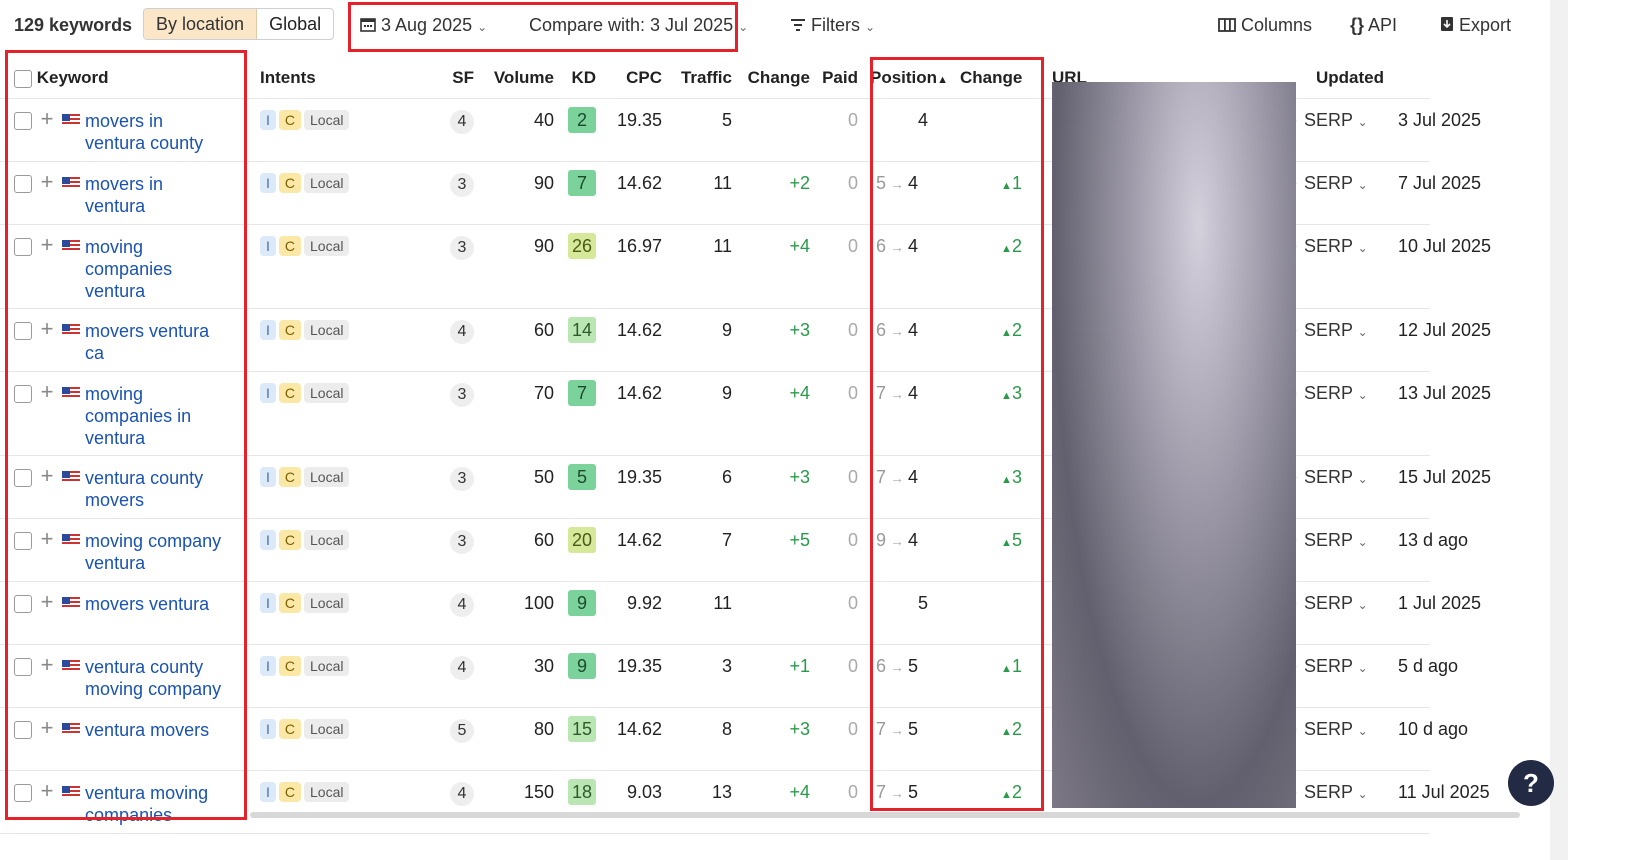 This screenshot has width=1646, height=860. I want to click on volume-cell: 30, so click(520, 676).